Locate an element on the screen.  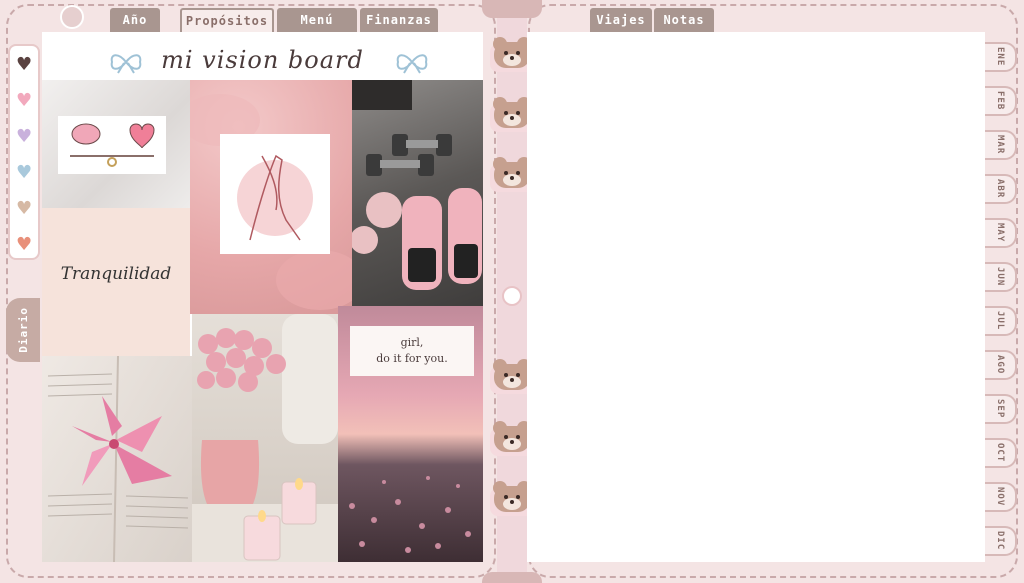
month-label: NOV is located at coordinates (1000, 497).